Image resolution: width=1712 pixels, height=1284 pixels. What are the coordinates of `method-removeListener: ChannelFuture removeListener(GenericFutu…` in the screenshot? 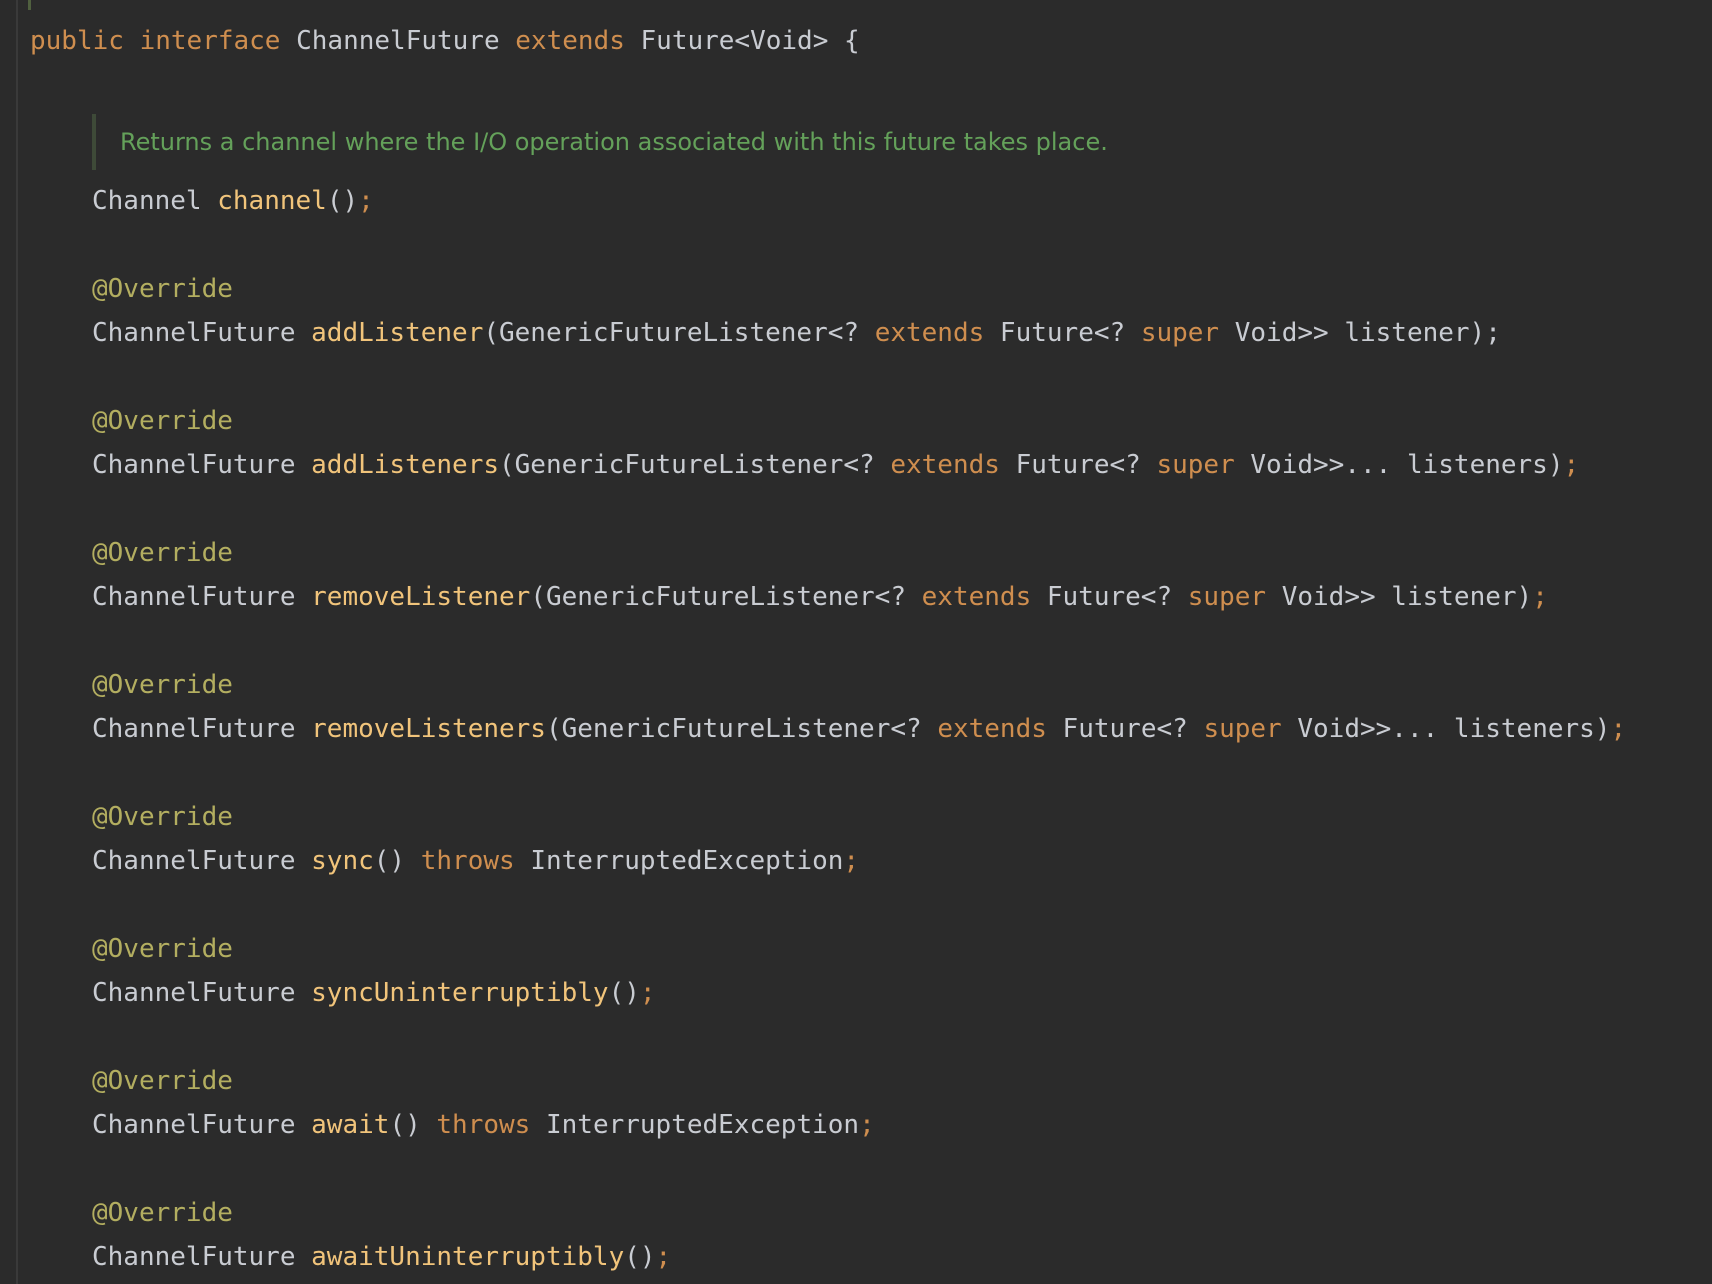 It's located at (820, 597).